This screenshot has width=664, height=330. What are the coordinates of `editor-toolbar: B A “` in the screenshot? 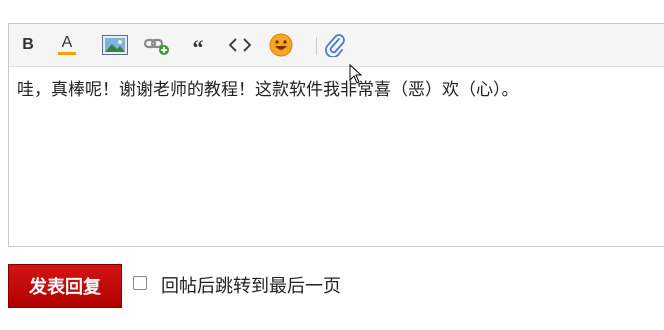 It's located at (336, 45).